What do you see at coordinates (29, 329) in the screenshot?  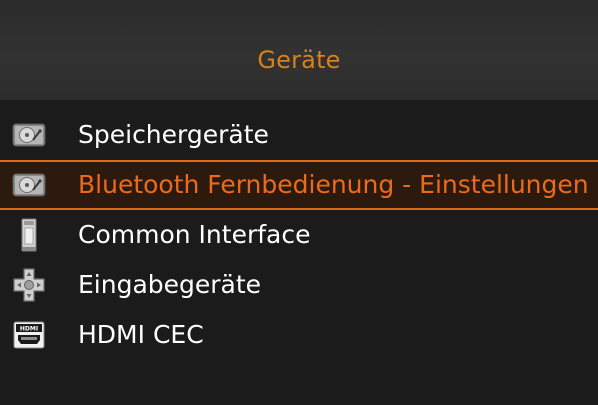 I see `svg-text: HDMI` at bounding box center [29, 329].